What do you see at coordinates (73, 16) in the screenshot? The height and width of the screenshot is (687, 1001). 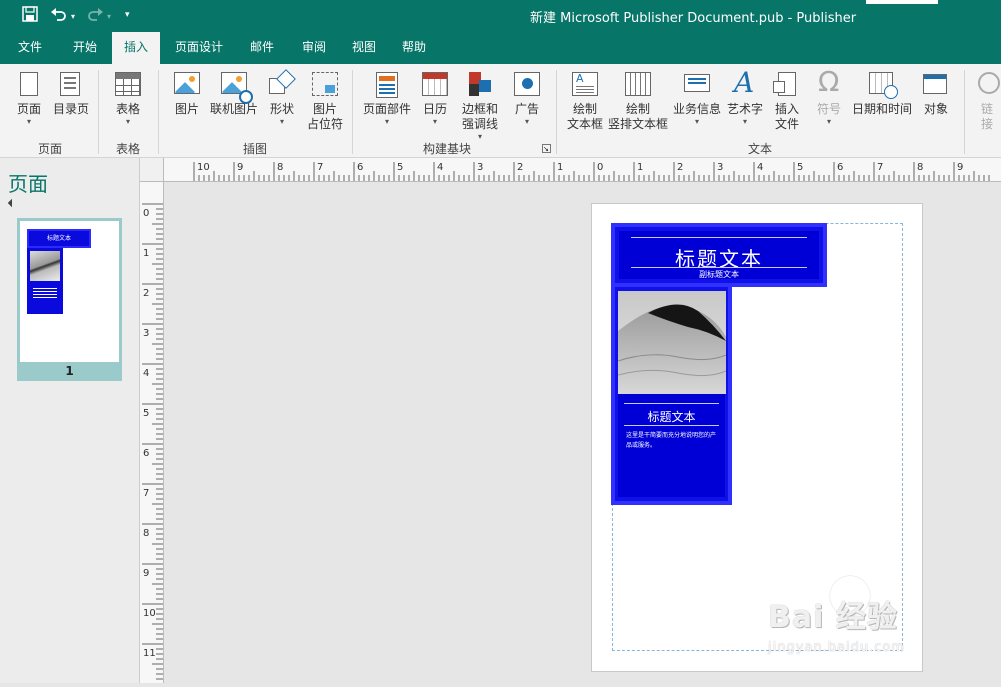 I see `undo-dropdown-icon: ▾` at bounding box center [73, 16].